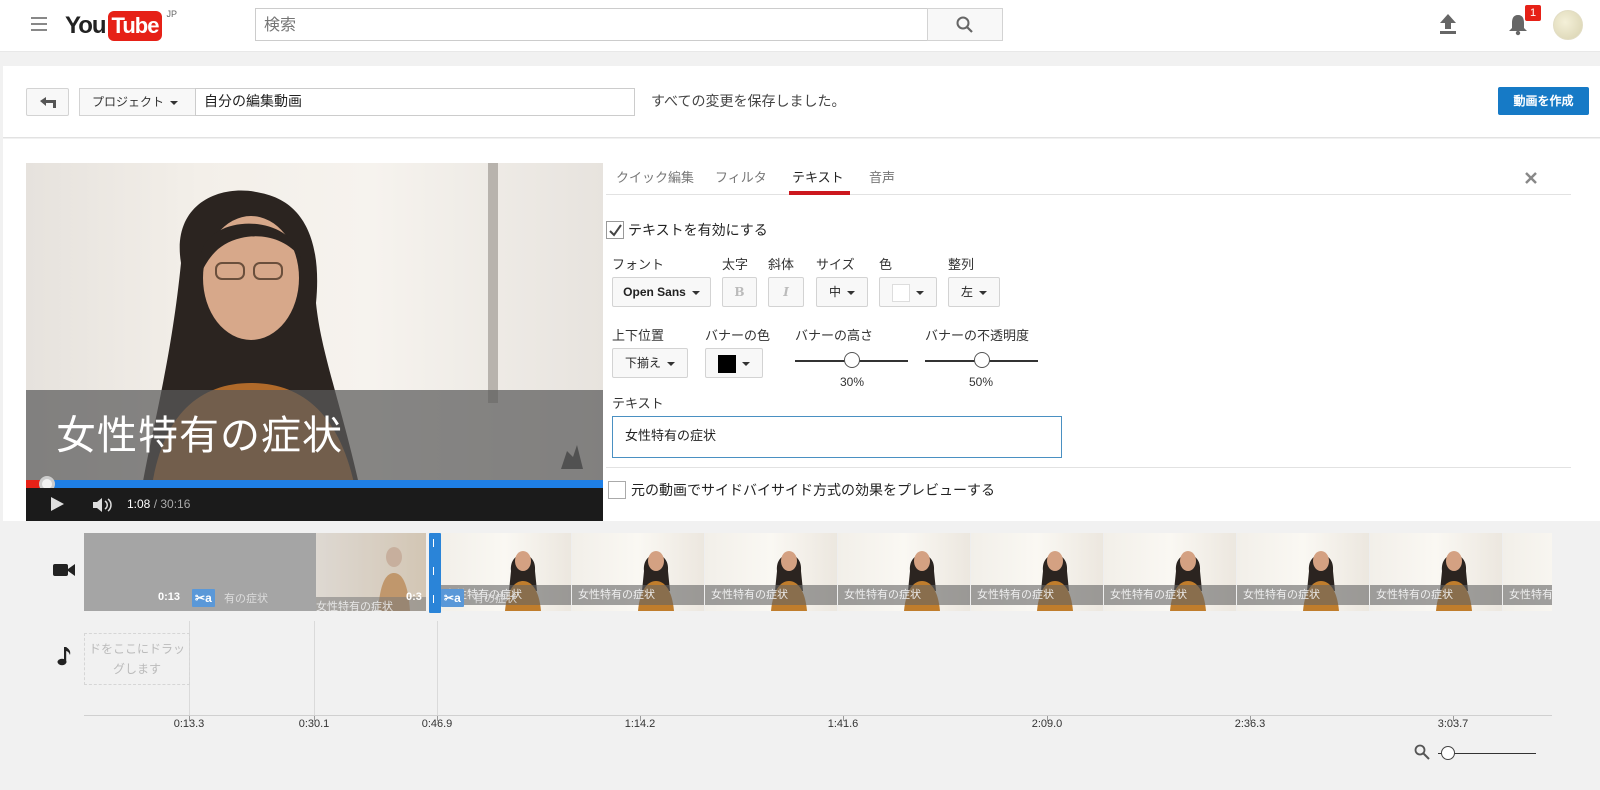 The width and height of the screenshot is (1600, 790). I want to click on align-dropdown-value: 左, so click(966, 292).